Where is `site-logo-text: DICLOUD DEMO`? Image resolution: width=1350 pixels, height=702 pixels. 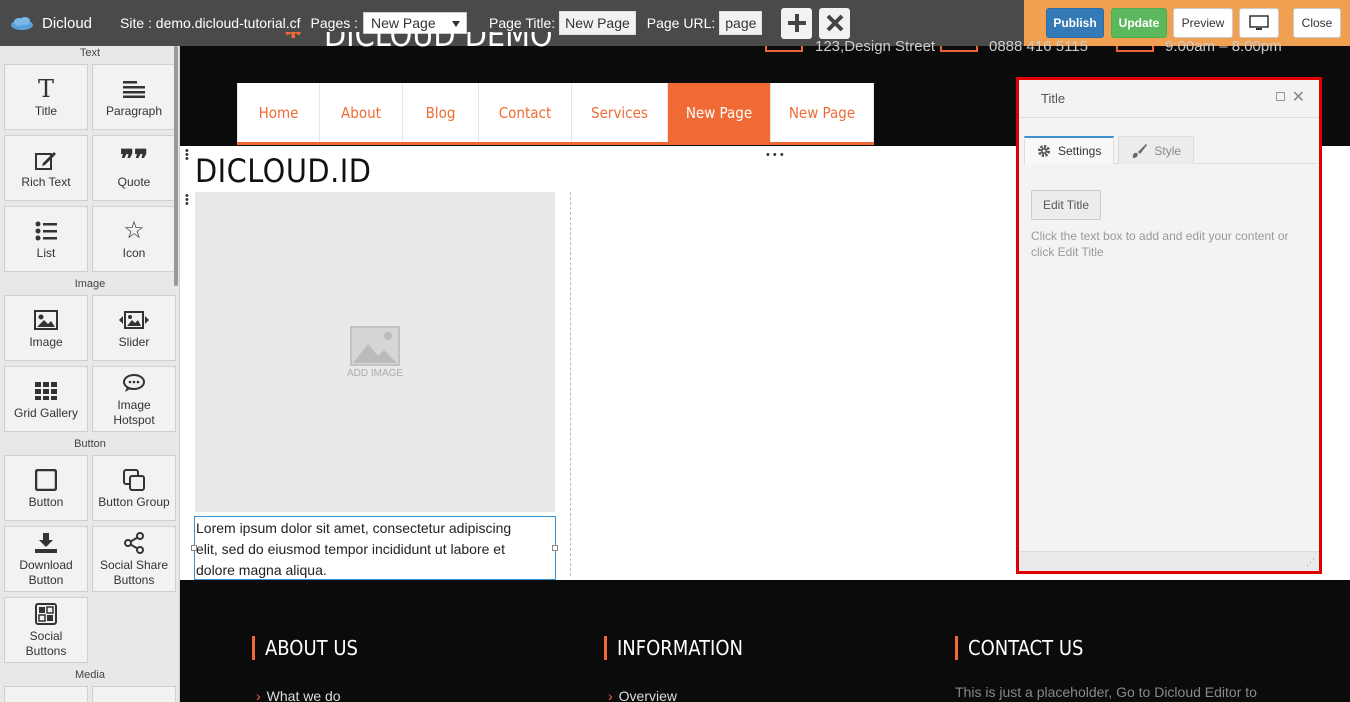 site-logo-text: DICLOUD DEMO is located at coordinates (438, 42).